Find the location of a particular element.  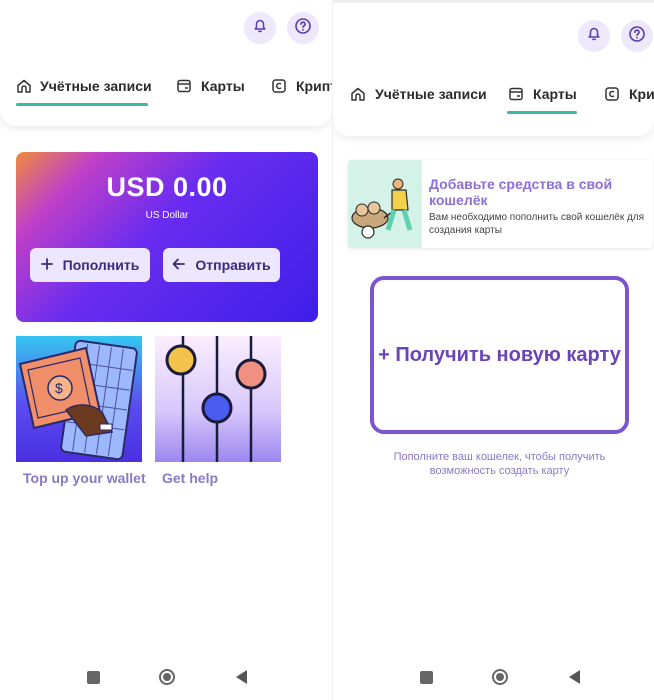

header: Учётные записи Карты Кри is located at coordinates (493, 68).